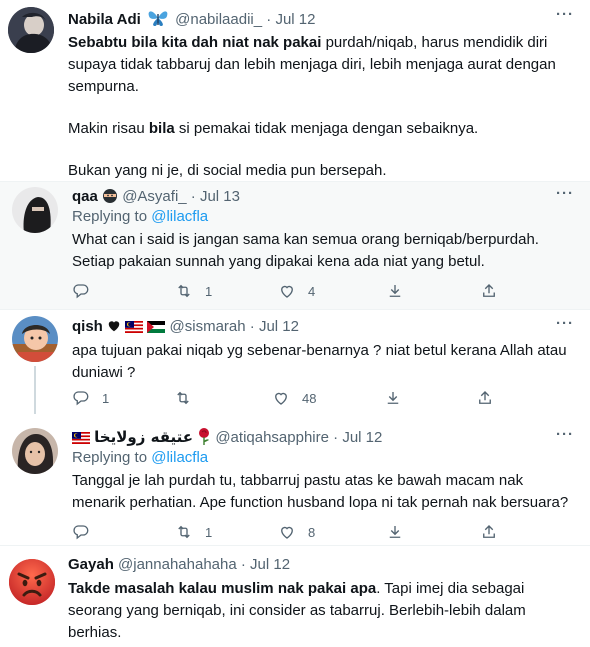 This screenshot has width=590, height=647. Describe the element at coordinates (195, 42) in the screenshot. I see `bold-text: Sebabtu bila kita dah niat nak pakai` at that location.